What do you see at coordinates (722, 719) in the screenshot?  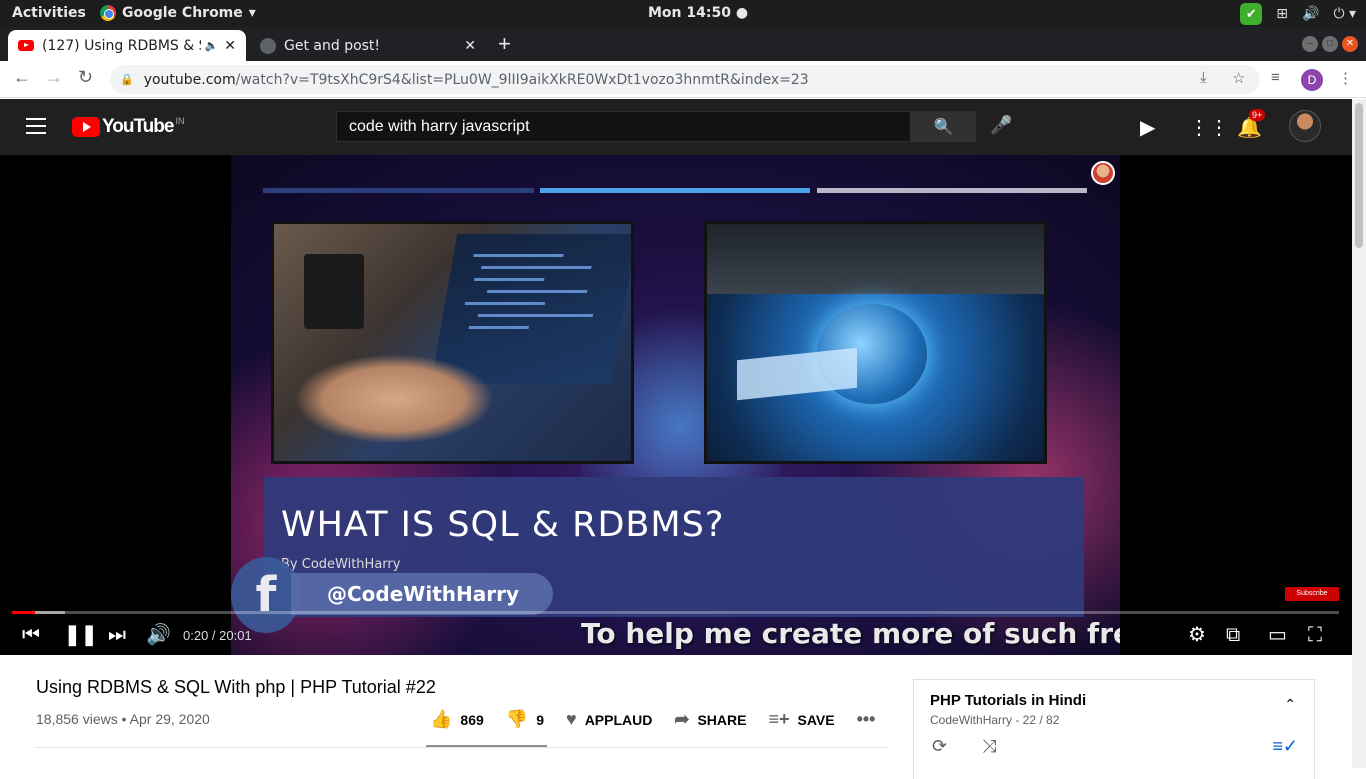 I see `share-label: SHARE` at bounding box center [722, 719].